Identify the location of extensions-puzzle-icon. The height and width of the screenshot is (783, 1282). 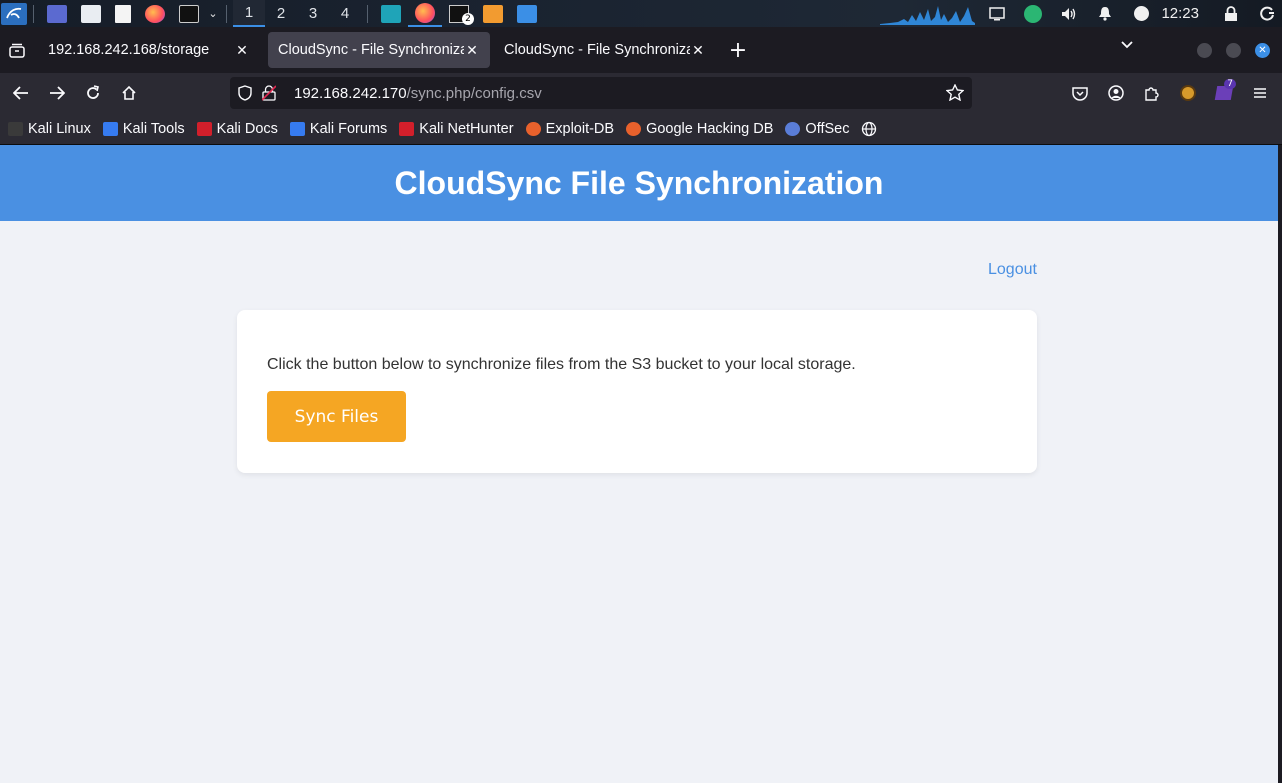
(1152, 93).